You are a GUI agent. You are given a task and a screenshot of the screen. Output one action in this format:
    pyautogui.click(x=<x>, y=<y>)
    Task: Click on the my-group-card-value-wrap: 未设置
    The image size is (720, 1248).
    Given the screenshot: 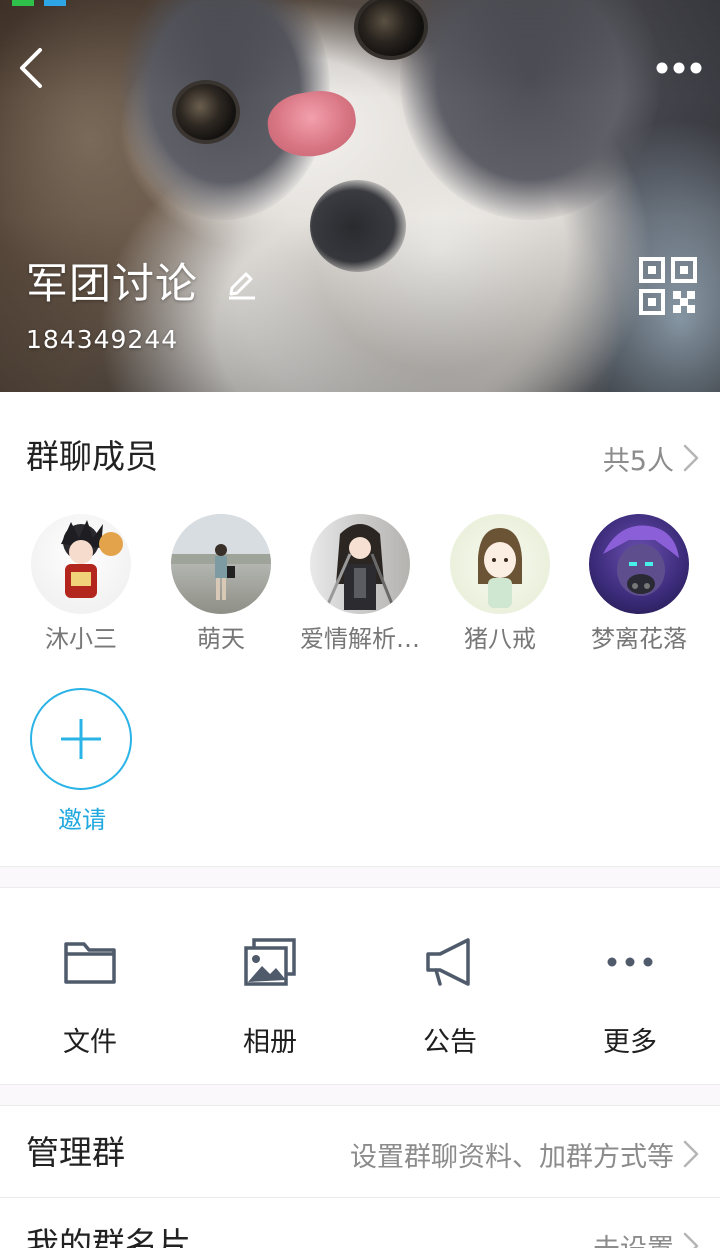 What is the action you would take?
    pyautogui.click(x=646, y=1237)
    